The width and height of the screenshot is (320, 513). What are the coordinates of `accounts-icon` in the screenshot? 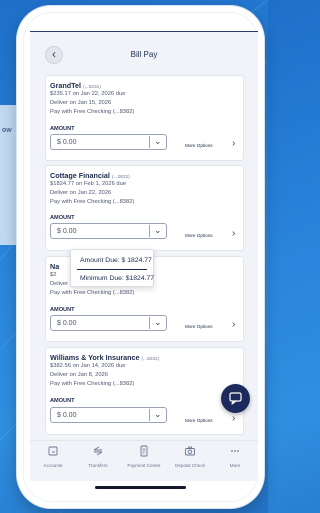 It's located at (53, 451).